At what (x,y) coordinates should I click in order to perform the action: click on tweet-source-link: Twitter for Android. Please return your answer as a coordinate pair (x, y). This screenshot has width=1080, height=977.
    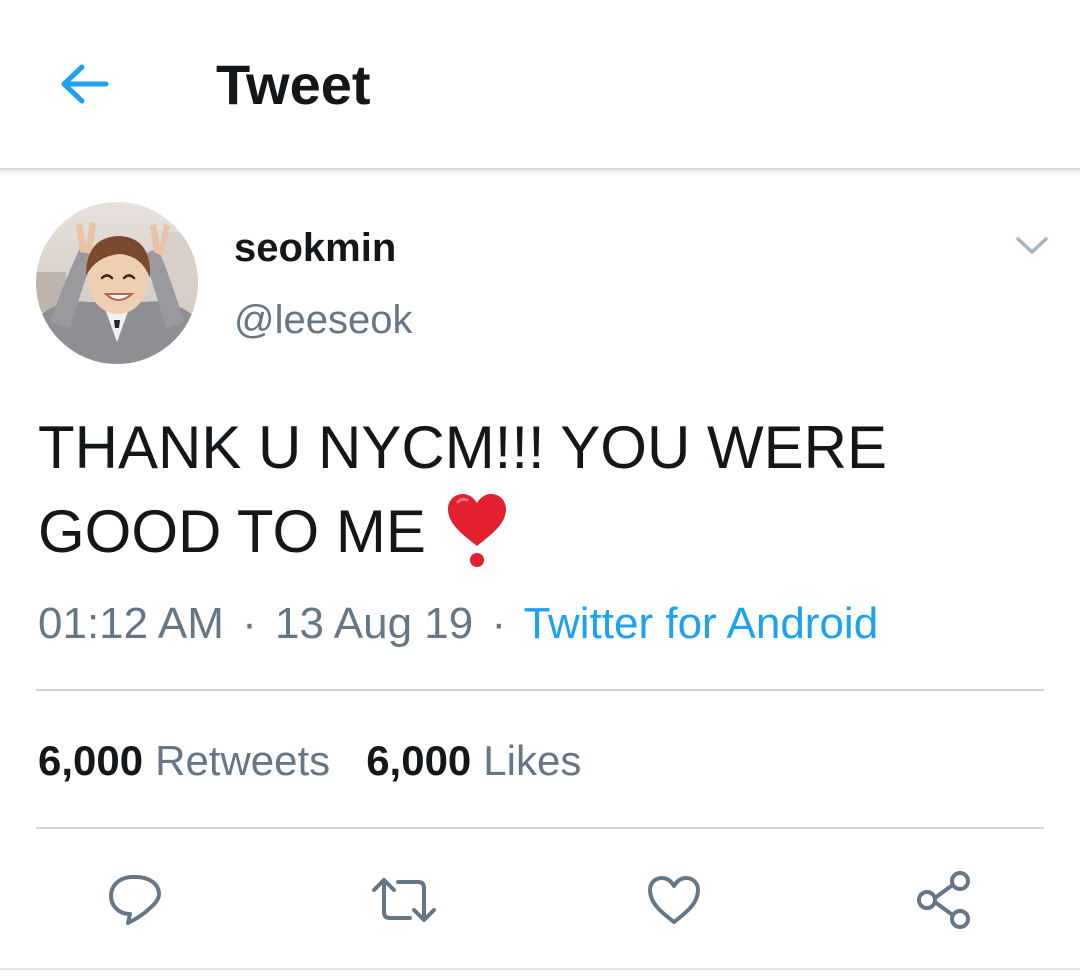
    Looking at the image, I should click on (701, 623).